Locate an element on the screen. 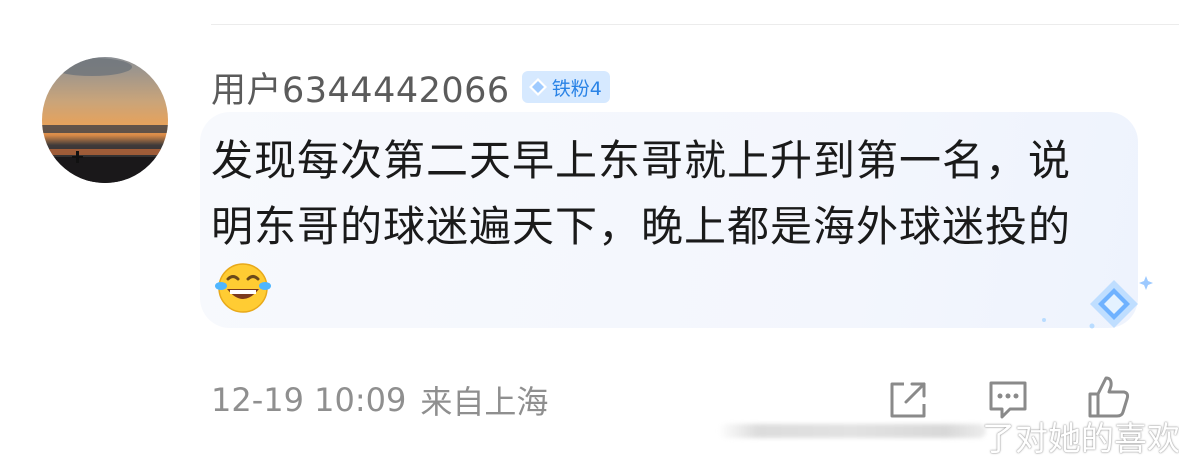  share-icon is located at coordinates (908, 400).